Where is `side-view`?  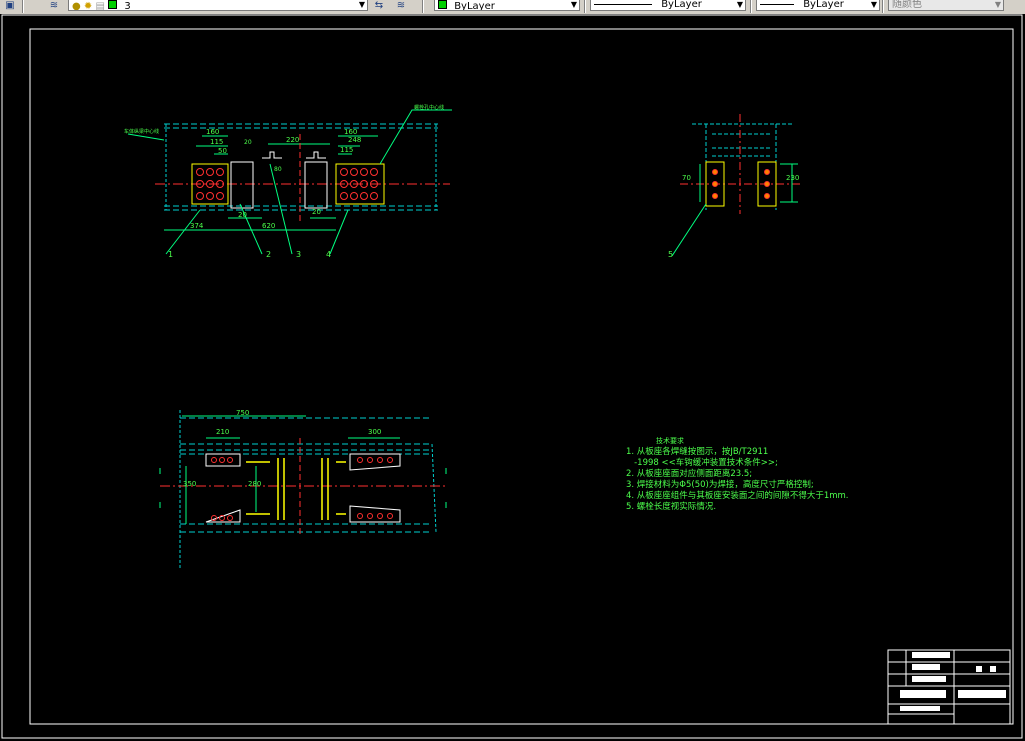
side-view is located at coordinates (735, 185).